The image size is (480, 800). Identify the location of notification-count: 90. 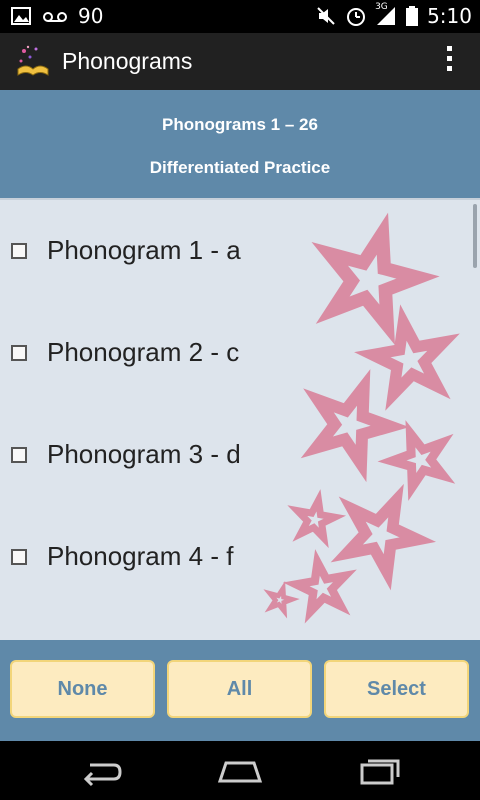
(91, 16).